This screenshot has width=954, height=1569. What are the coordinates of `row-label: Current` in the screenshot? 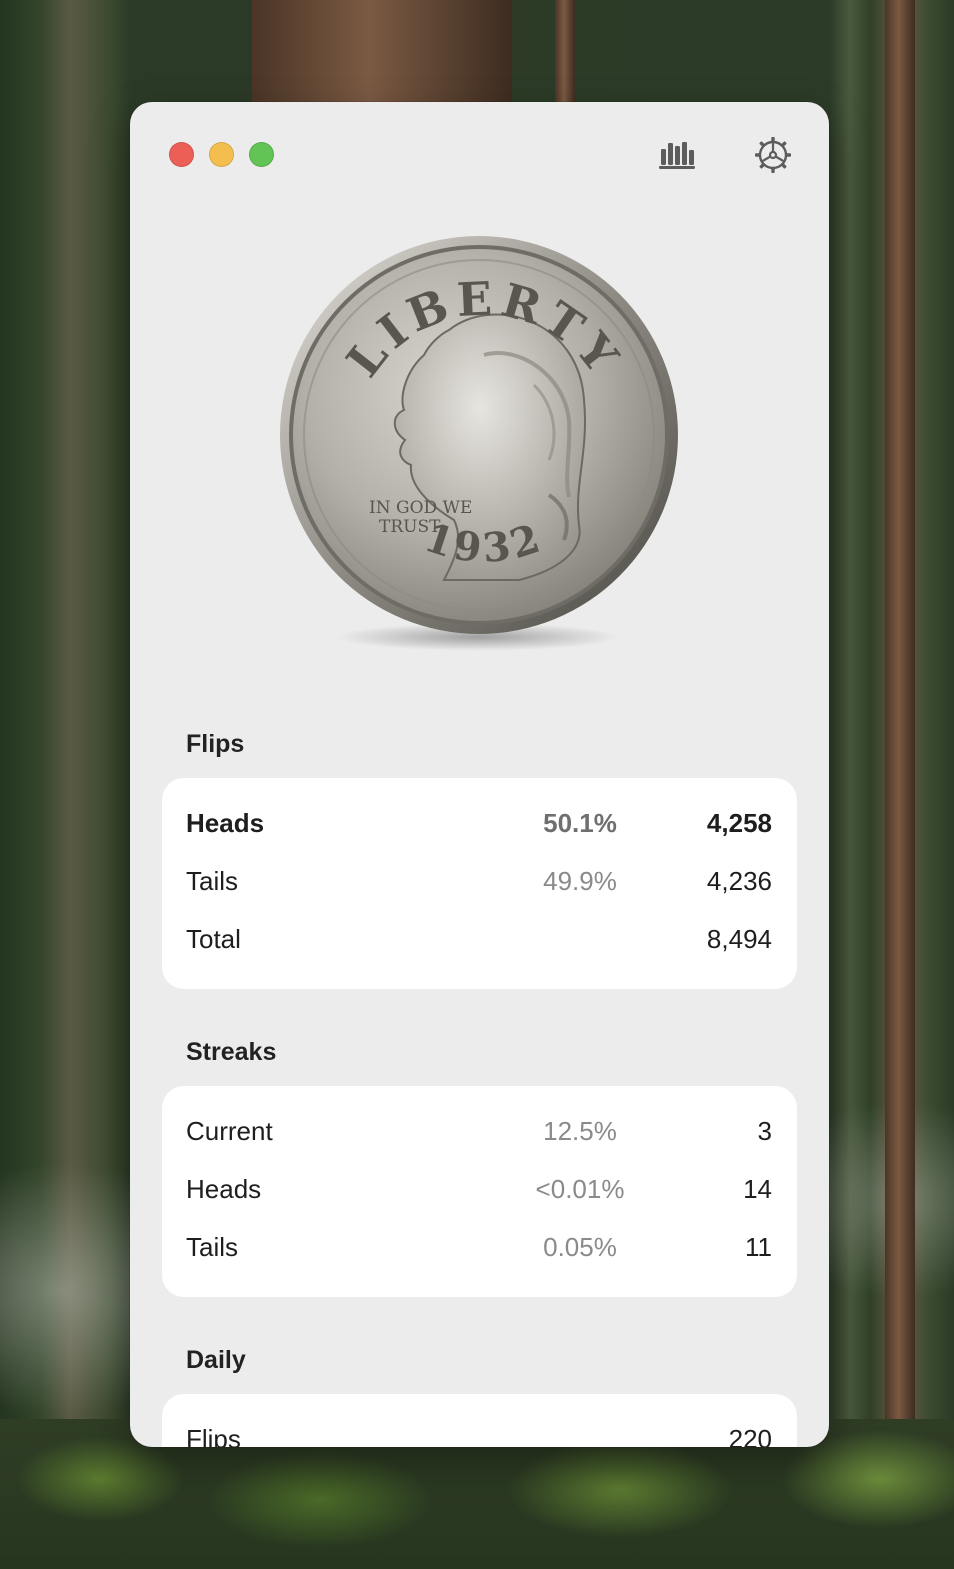 It's located at (229, 1131).